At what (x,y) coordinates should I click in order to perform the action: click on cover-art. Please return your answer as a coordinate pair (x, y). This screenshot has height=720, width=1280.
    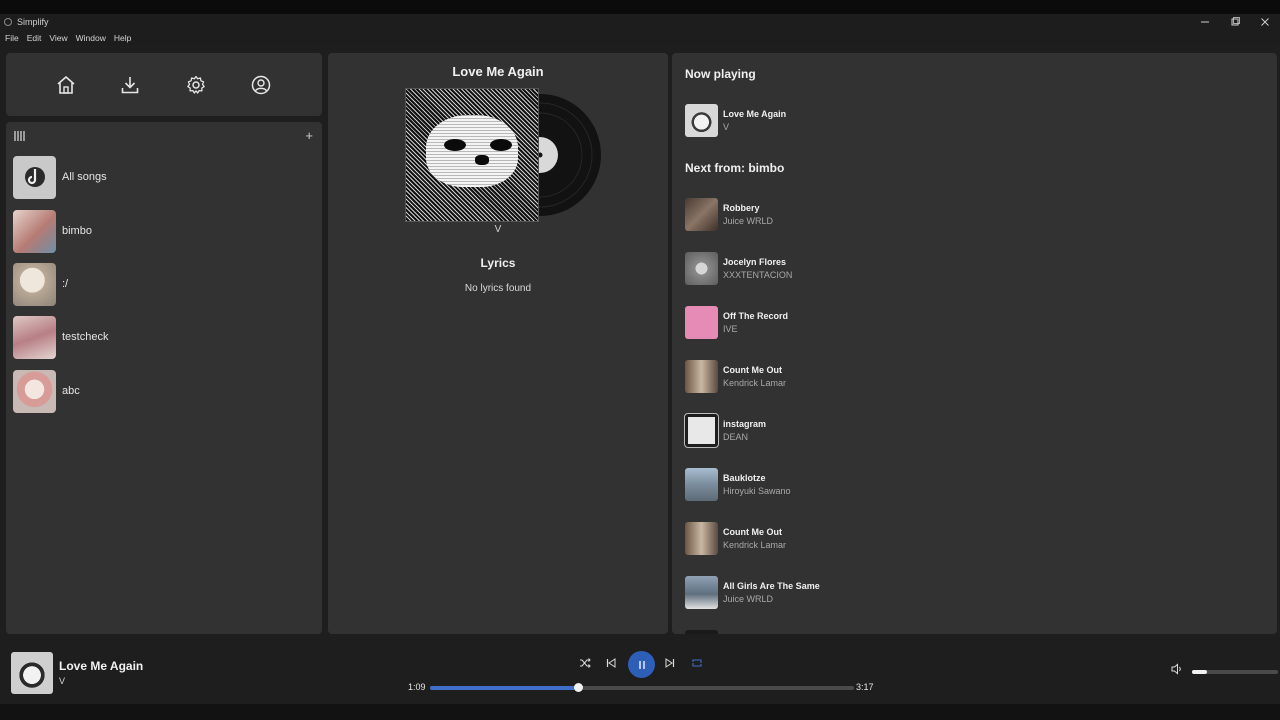
    Looking at the image, I should click on (472, 151).